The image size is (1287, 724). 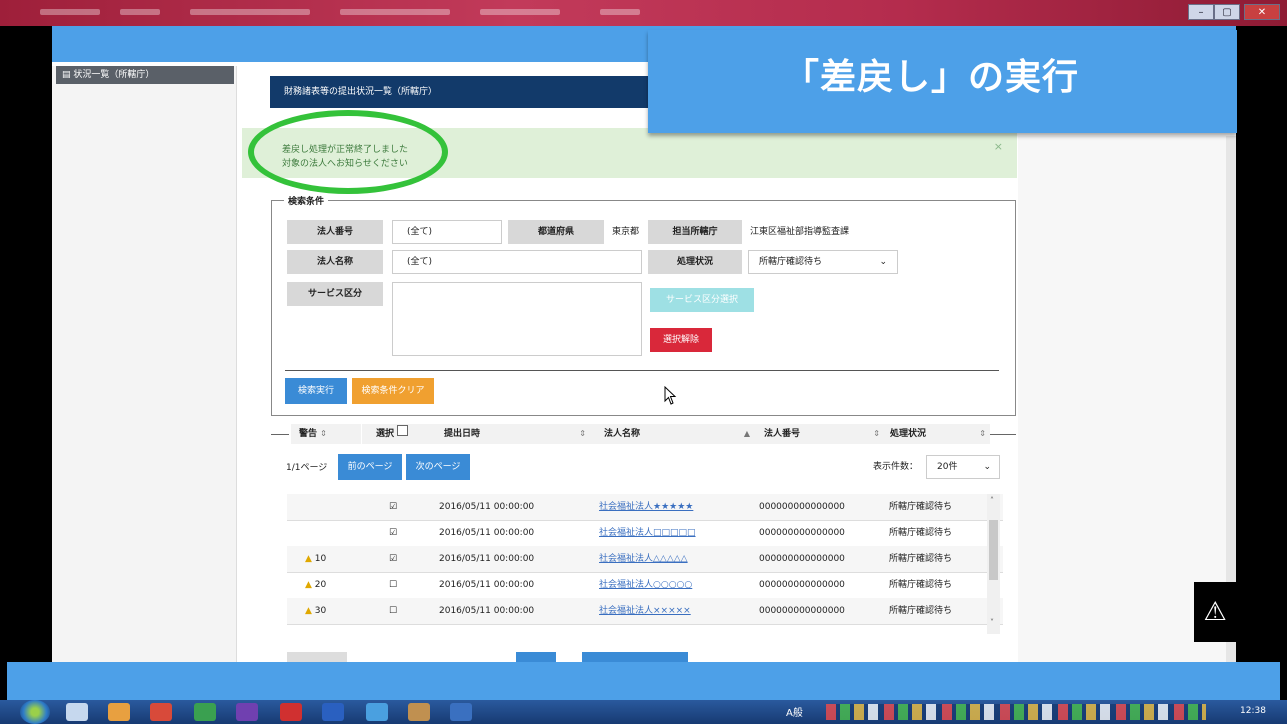 What do you see at coordinates (896, 467) in the screenshot?
I see `count-label: 表示件数：` at bounding box center [896, 467].